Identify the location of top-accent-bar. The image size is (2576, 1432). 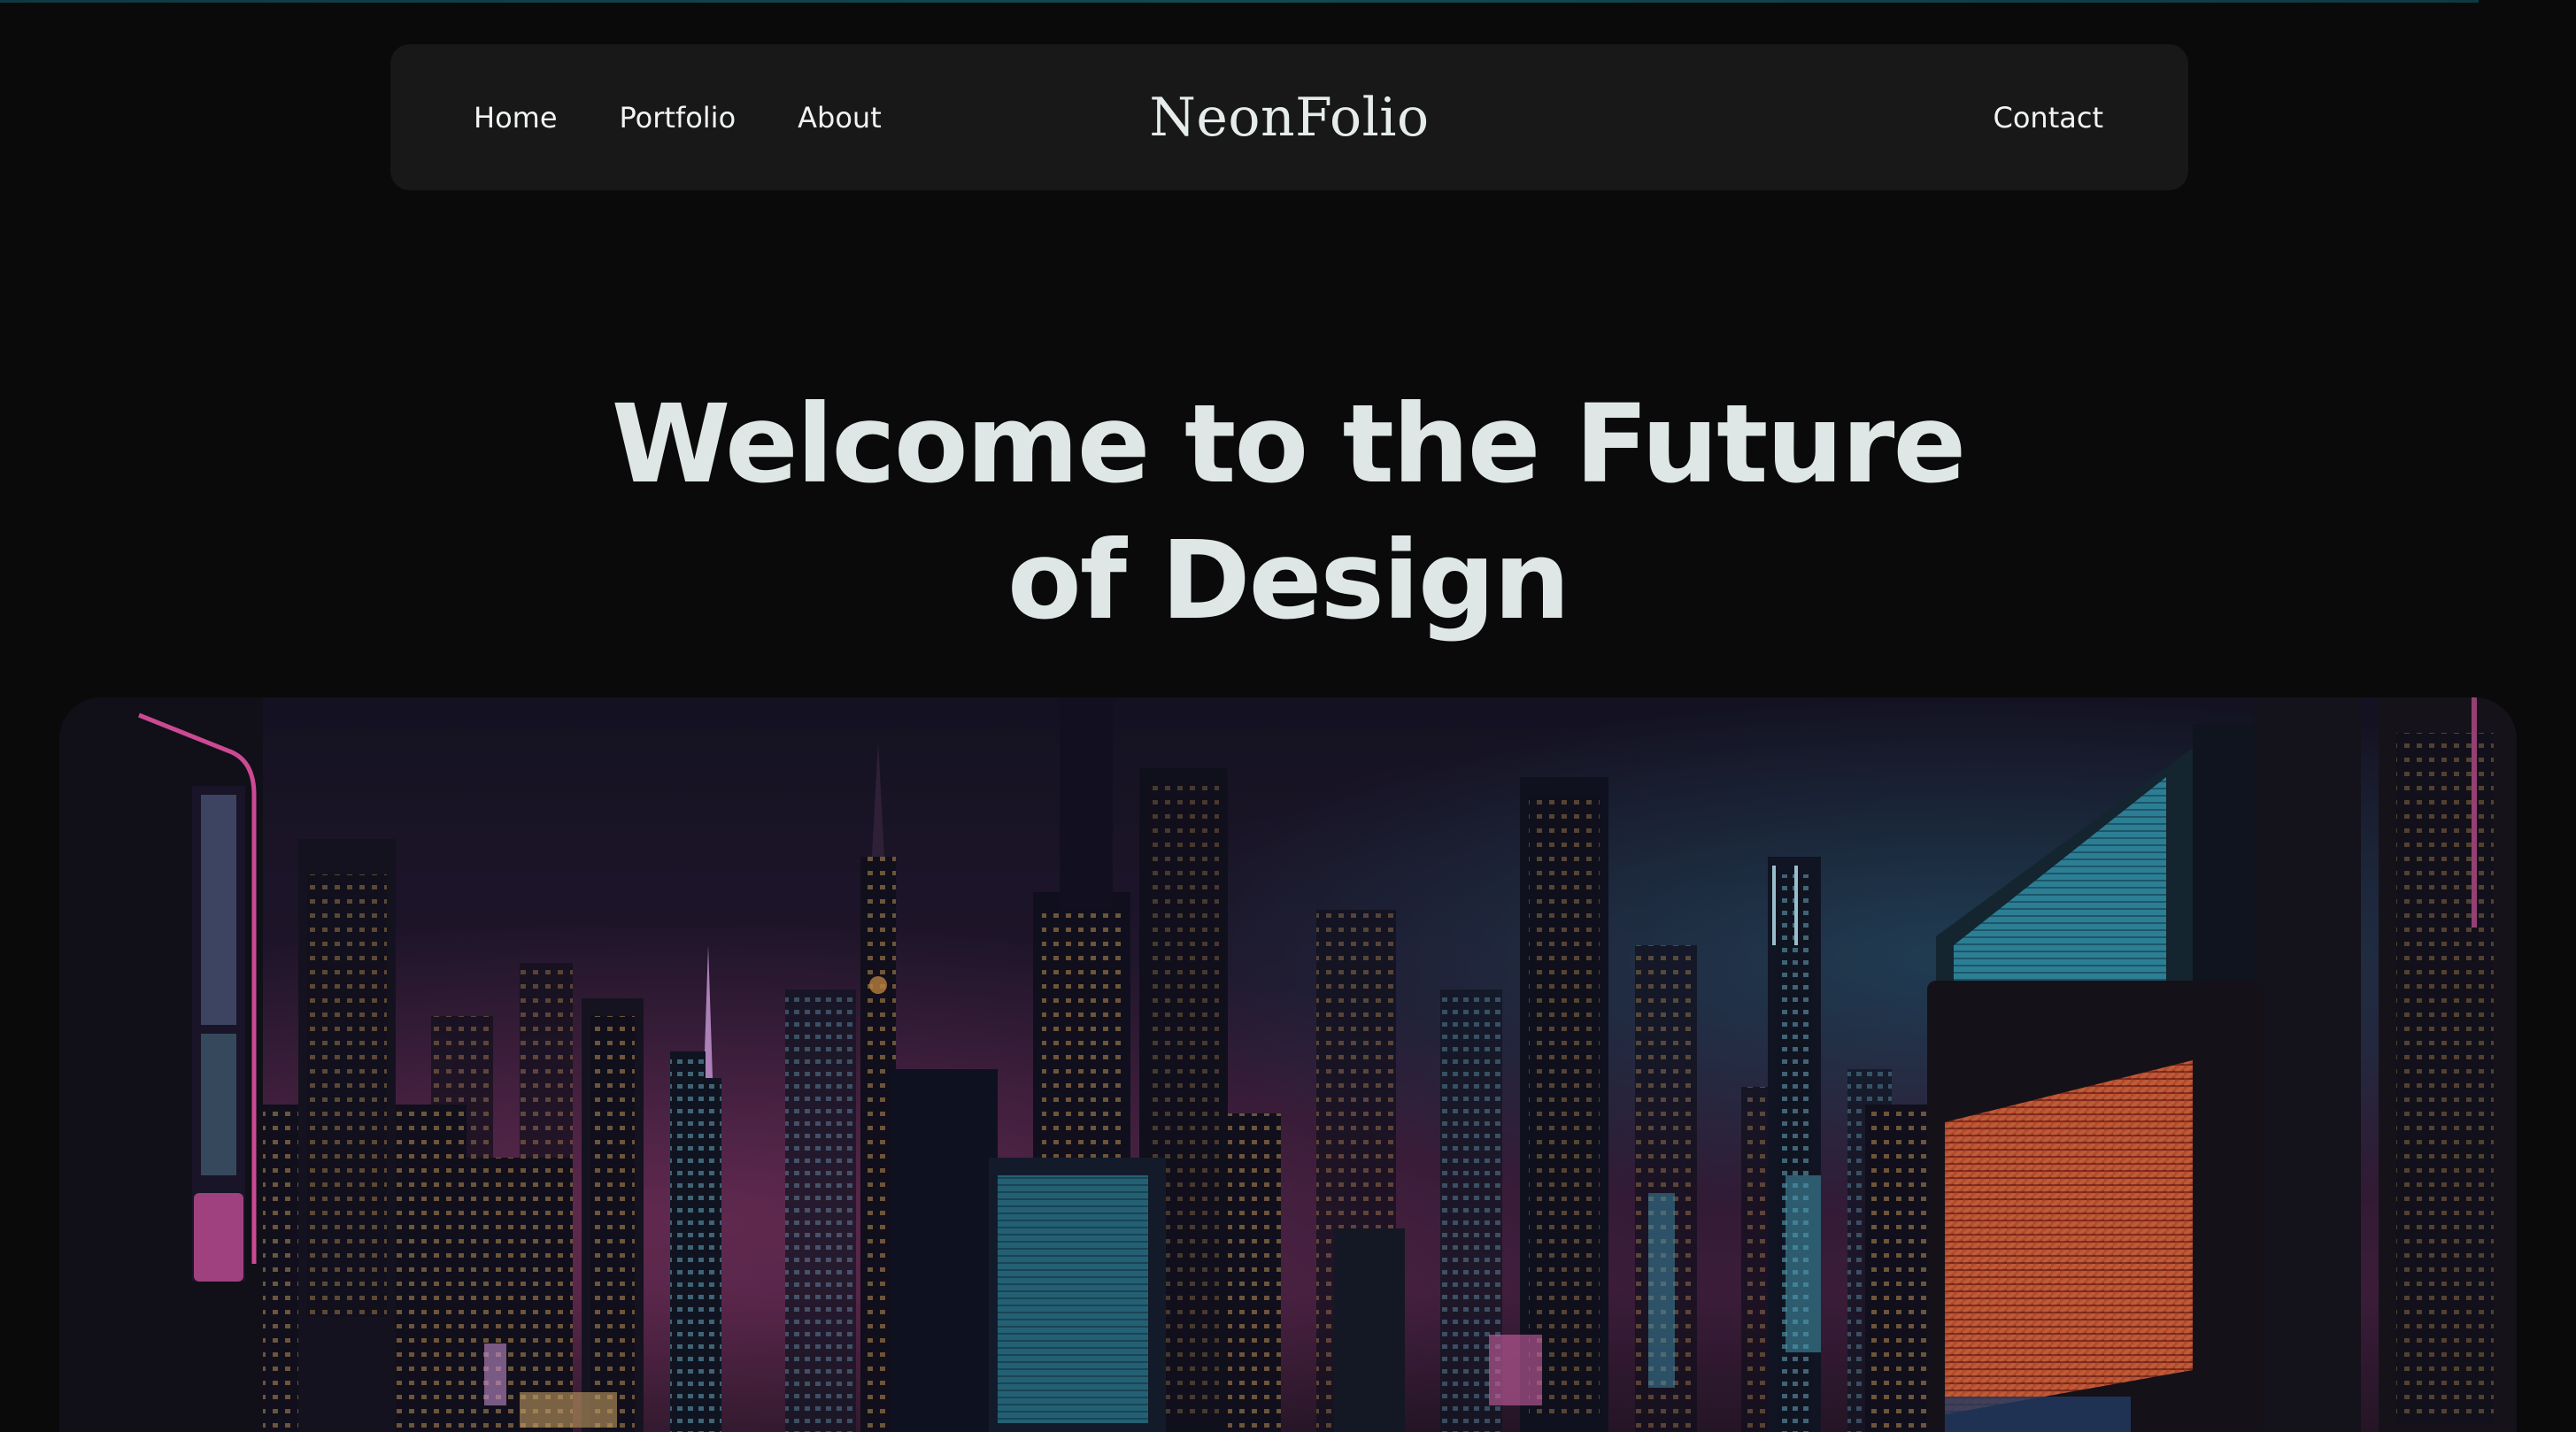
(1239, 2).